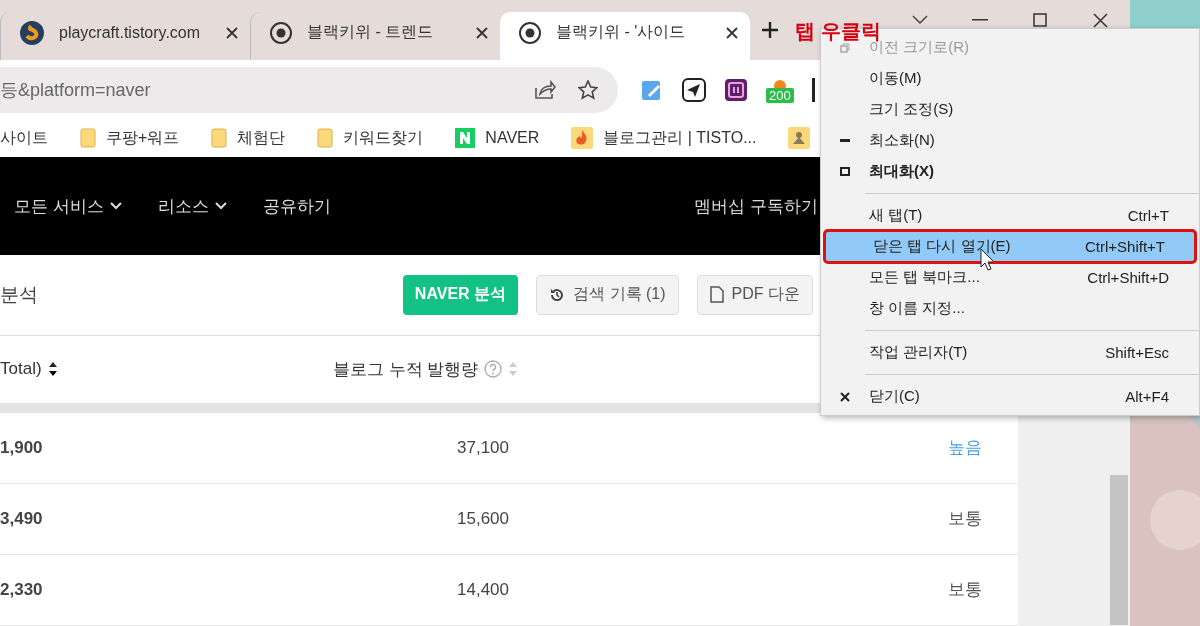 Image resolution: width=1200 pixels, height=626 pixels. Describe the element at coordinates (845, 47) in the screenshot. I see `restore-icon` at that location.